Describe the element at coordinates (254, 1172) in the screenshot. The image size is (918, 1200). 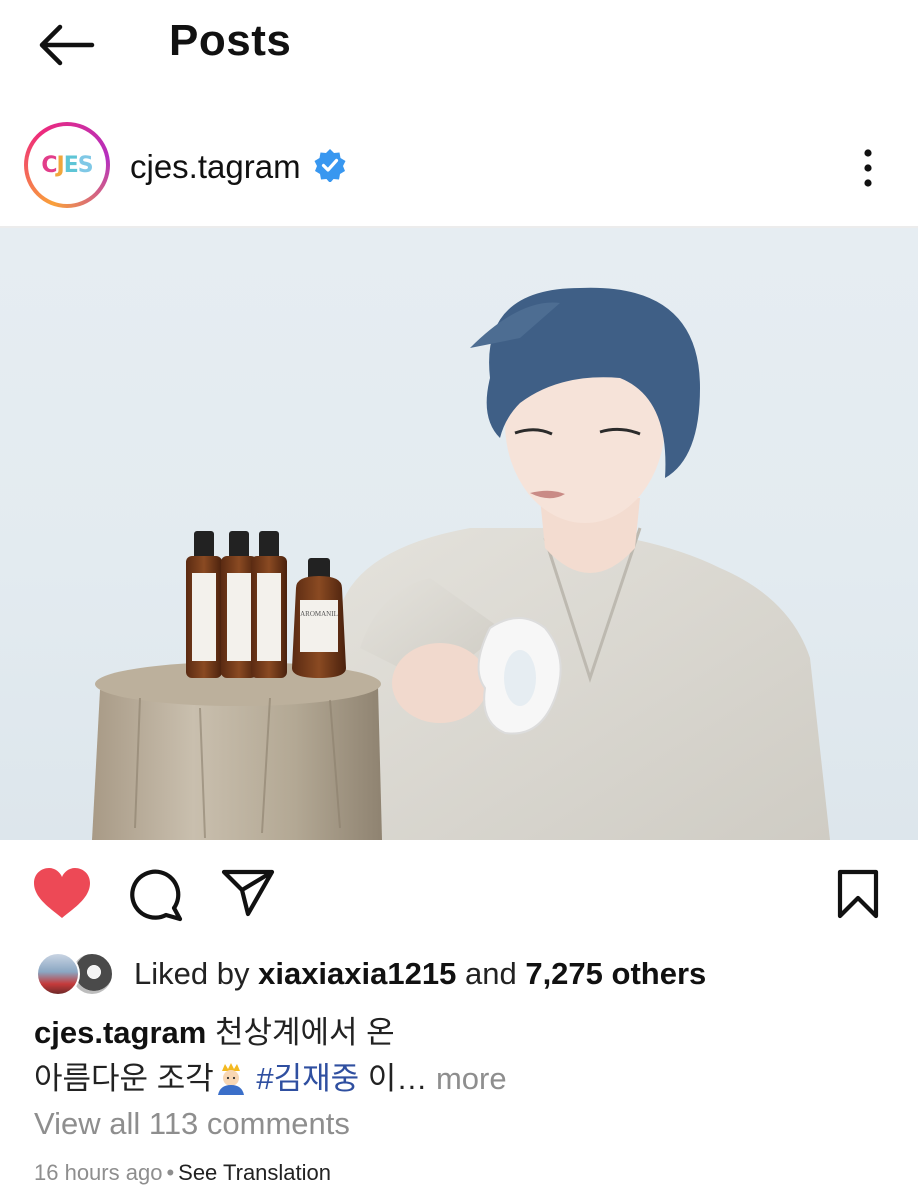
I see `see-translation-link: See Translation` at that location.